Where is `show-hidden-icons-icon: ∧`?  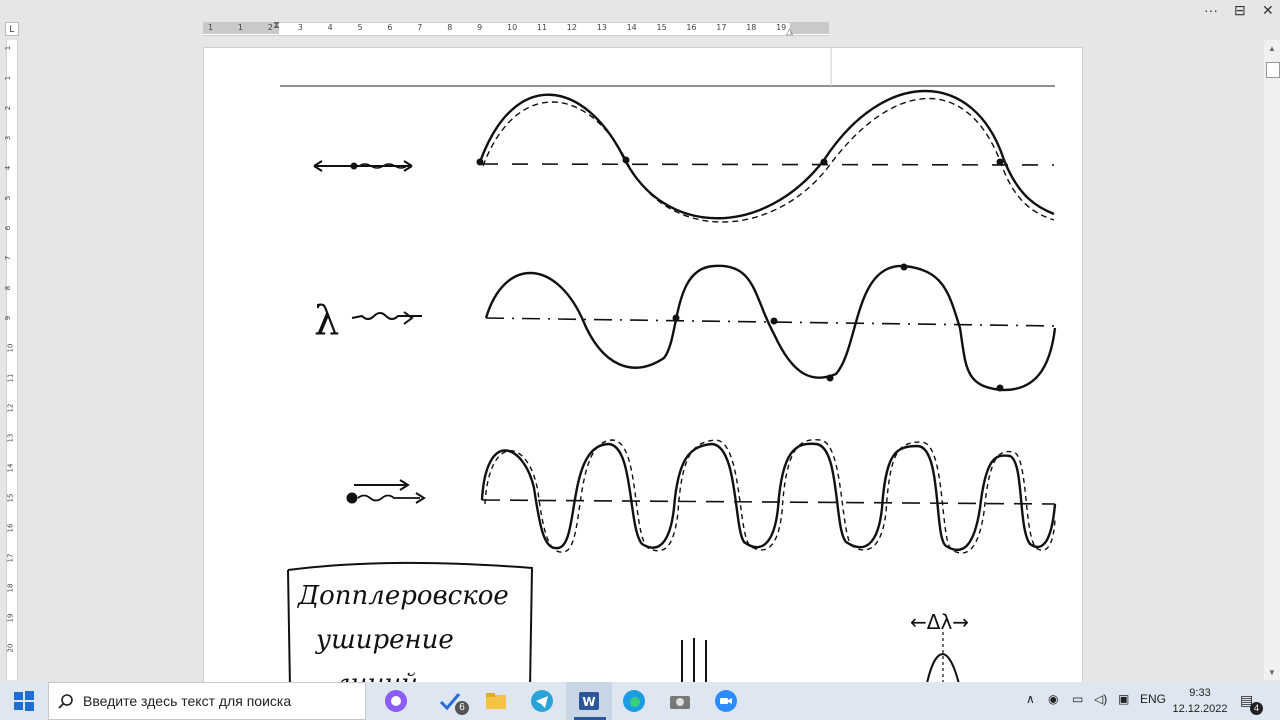 show-hidden-icons-icon: ∧ is located at coordinates (1030, 699).